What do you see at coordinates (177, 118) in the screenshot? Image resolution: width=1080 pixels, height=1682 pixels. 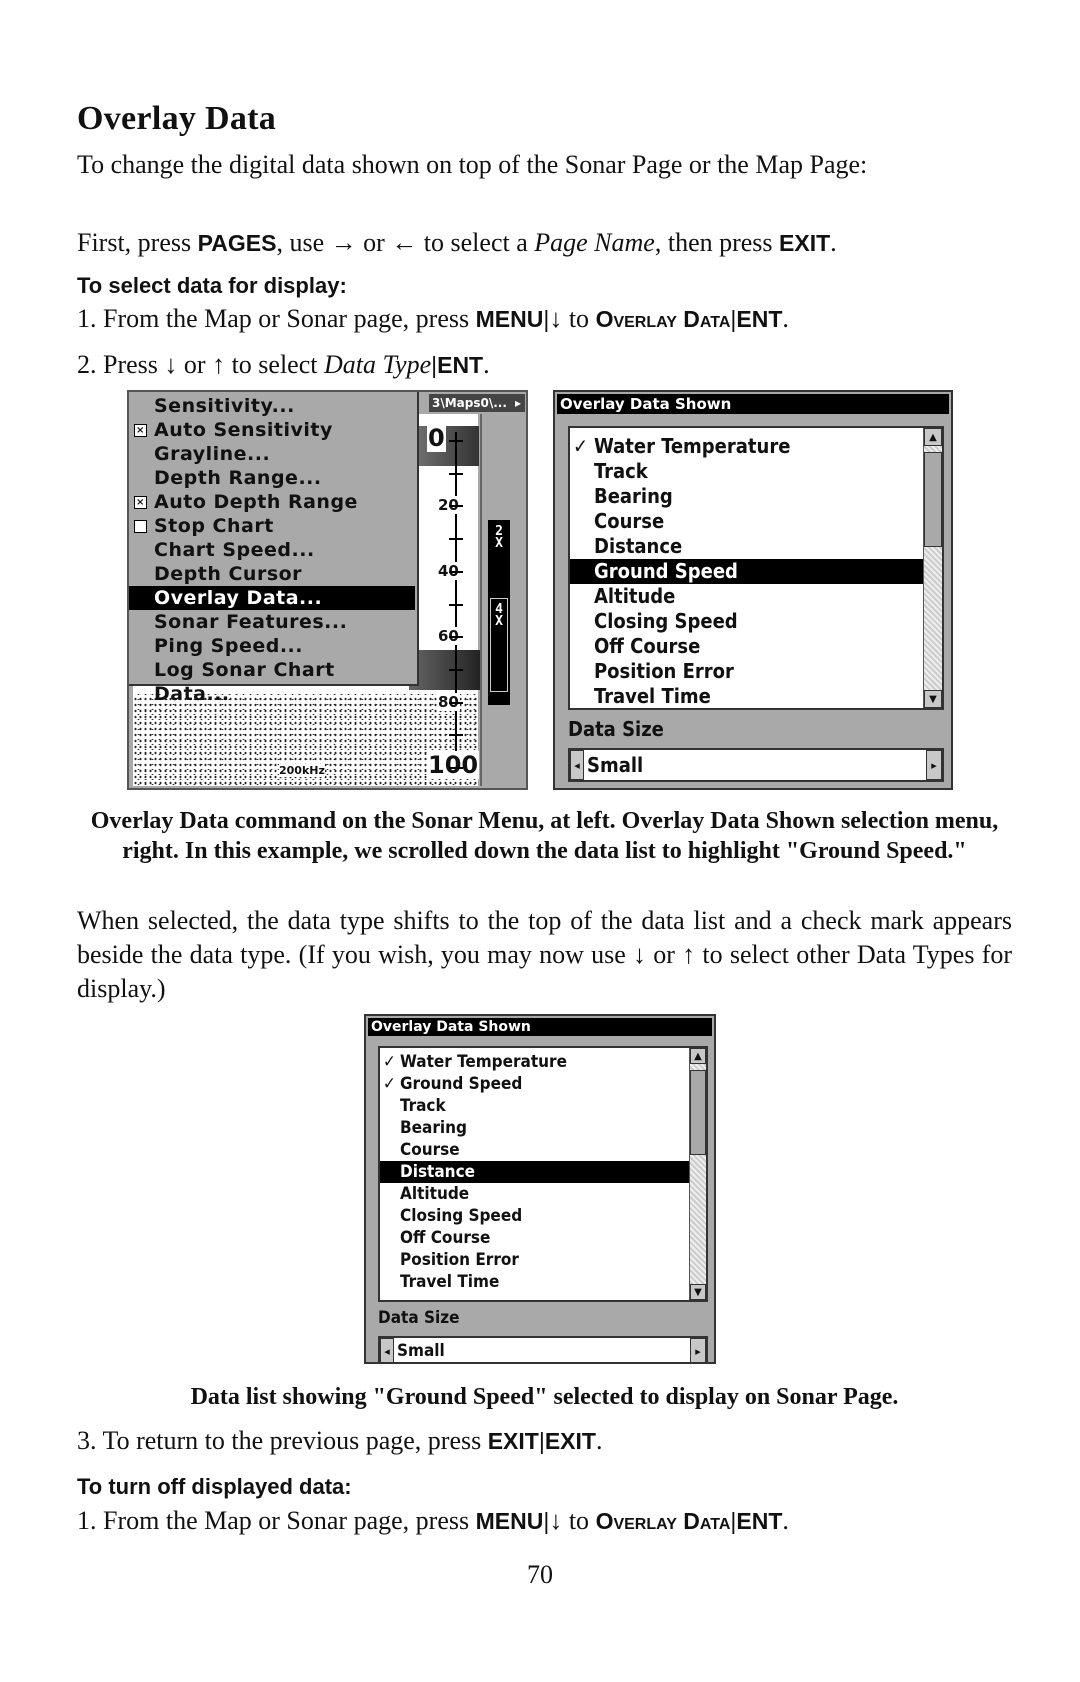 I see `section-heading: Overlay Data` at bounding box center [177, 118].